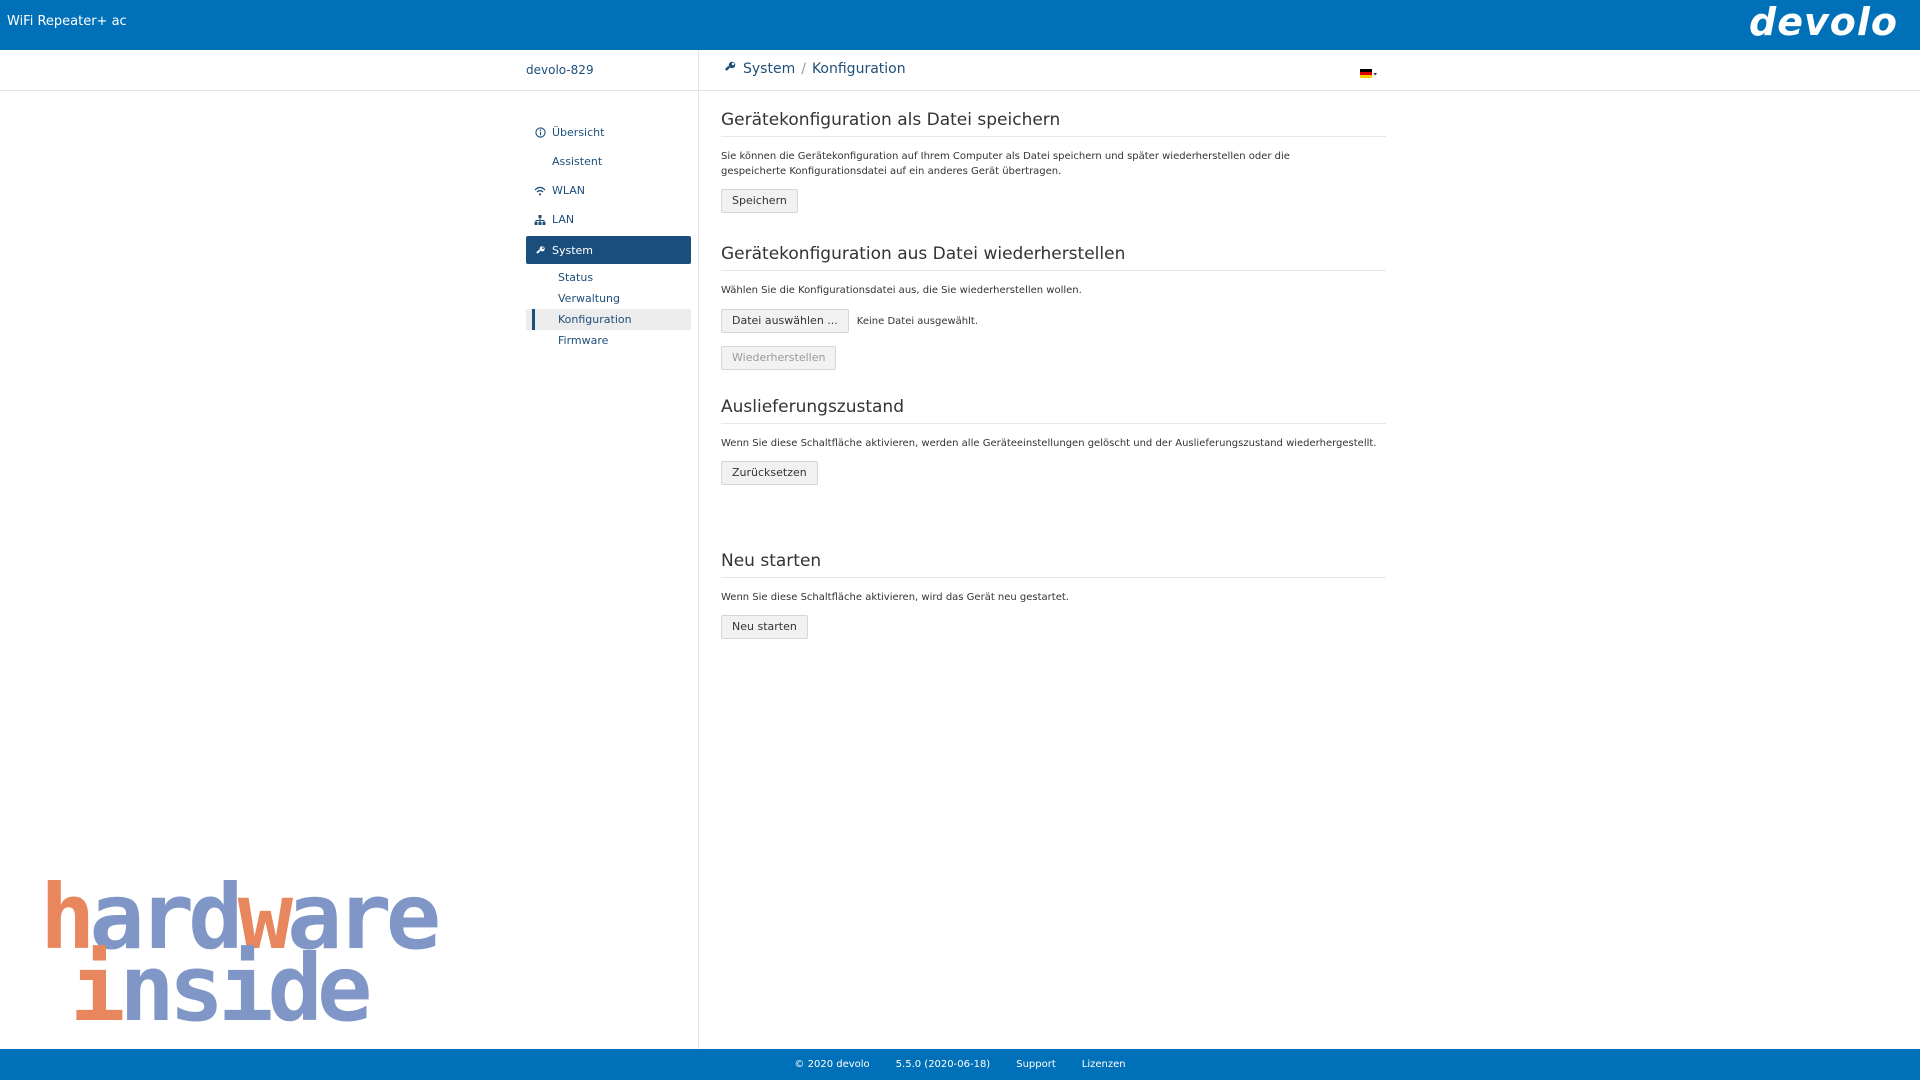 The height and width of the screenshot is (1080, 1920). I want to click on sidebar-item-label: LAN, so click(563, 219).